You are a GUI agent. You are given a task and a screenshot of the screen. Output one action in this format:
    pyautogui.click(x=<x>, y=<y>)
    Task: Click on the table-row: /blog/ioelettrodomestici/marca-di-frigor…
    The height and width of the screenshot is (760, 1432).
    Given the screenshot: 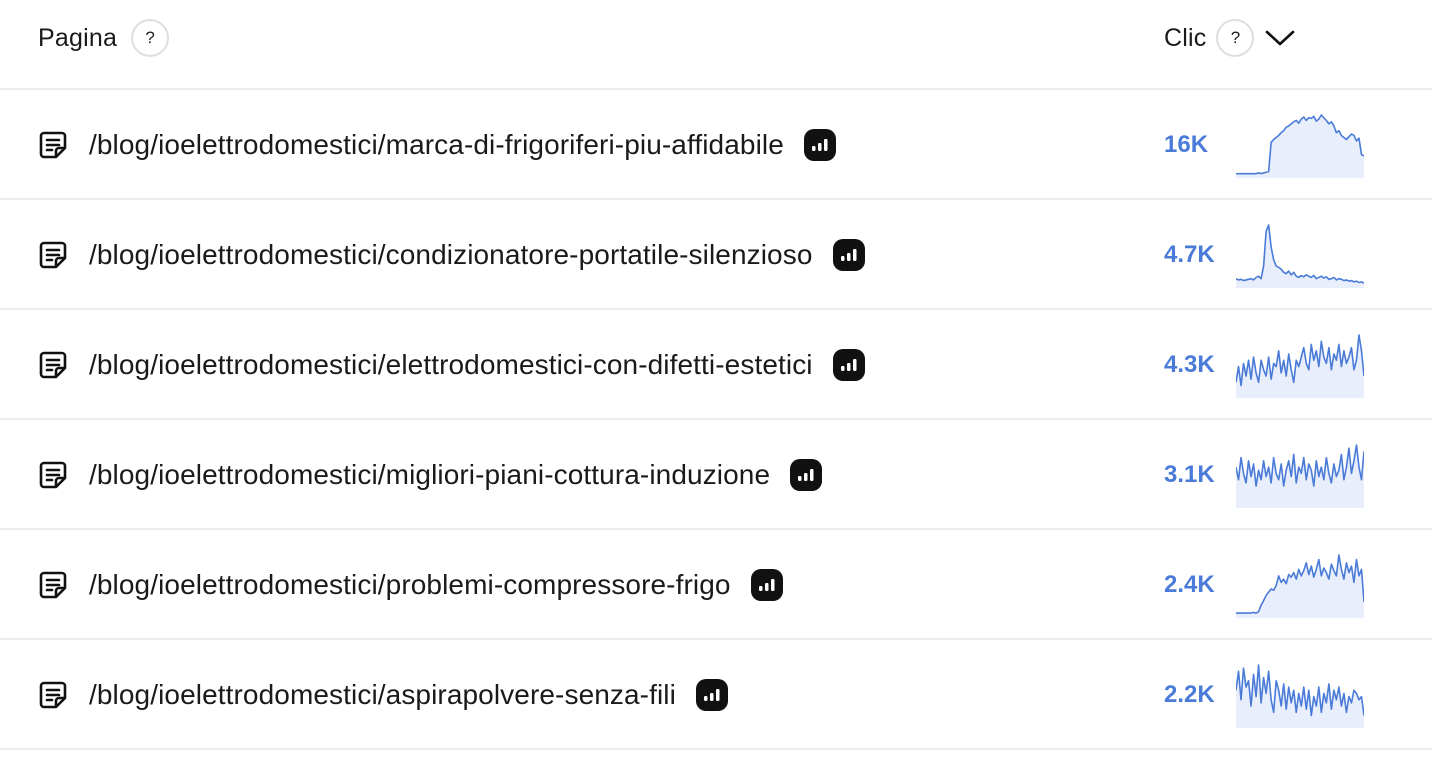 What is the action you would take?
    pyautogui.click(x=716, y=145)
    